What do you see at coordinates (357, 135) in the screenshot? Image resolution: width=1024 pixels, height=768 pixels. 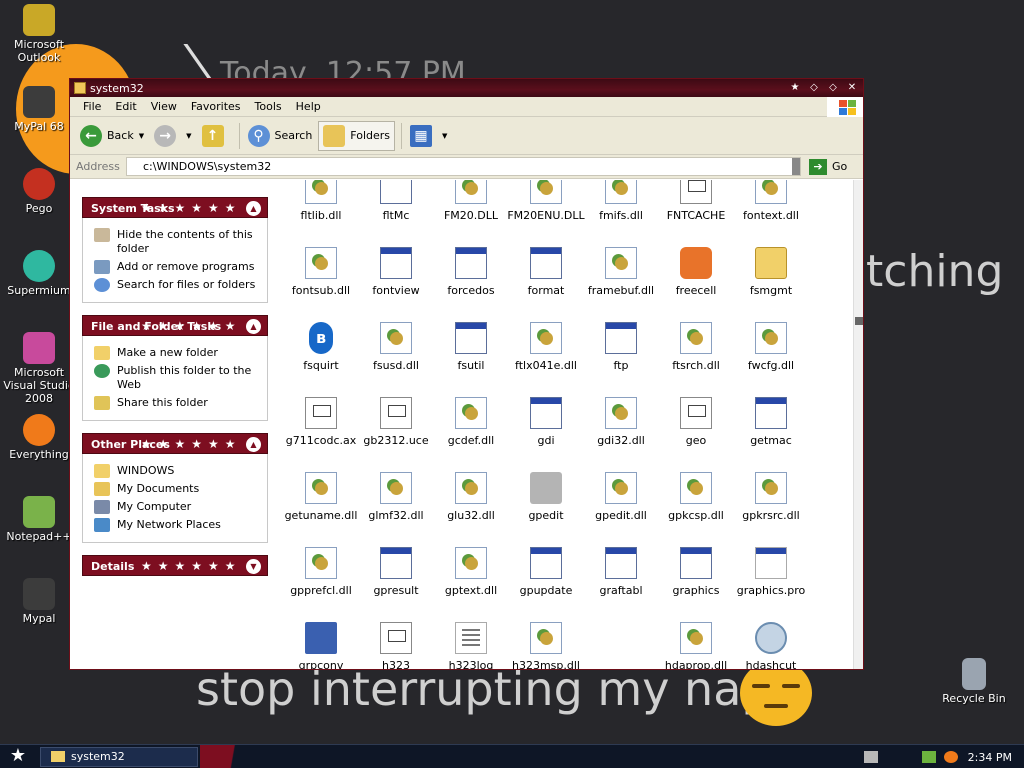 I see `folders-button: Folders` at bounding box center [357, 135].